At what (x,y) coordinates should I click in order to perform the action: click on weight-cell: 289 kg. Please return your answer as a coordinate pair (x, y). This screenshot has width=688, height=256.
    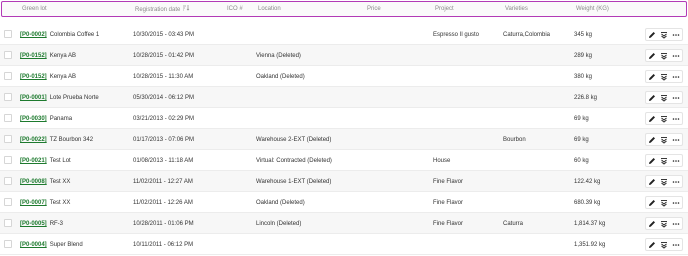
    Looking at the image, I should click on (583, 56).